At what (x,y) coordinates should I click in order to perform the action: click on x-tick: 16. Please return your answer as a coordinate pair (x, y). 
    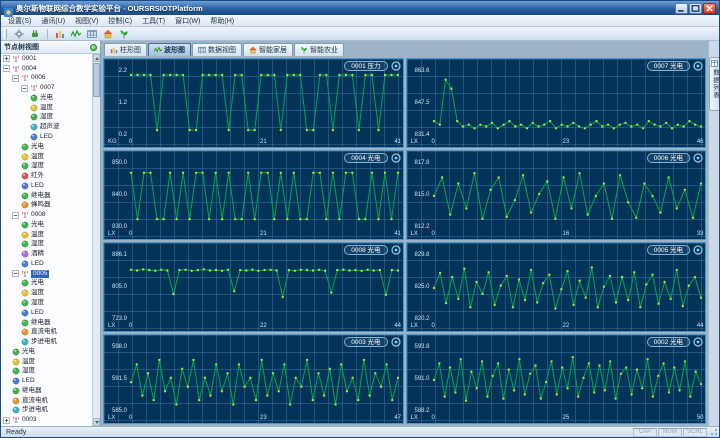
    Looking at the image, I should click on (566, 234).